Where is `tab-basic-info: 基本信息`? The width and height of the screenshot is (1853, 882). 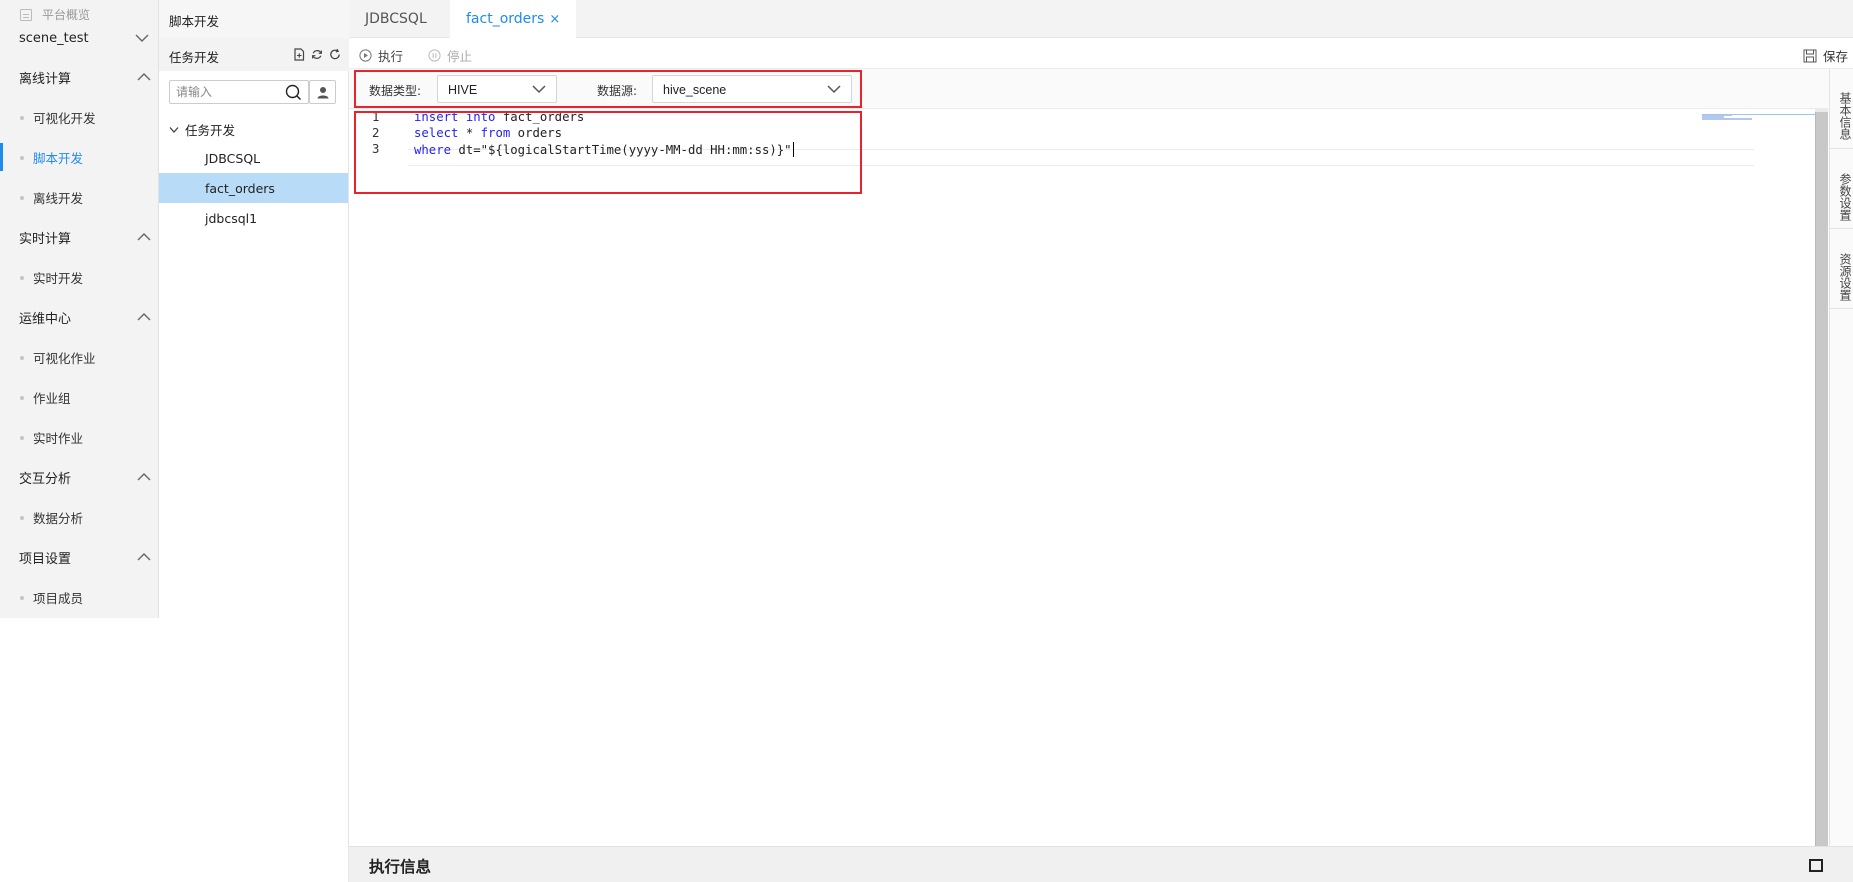
tab-basic-info: 基本信息 is located at coordinates (1841, 109).